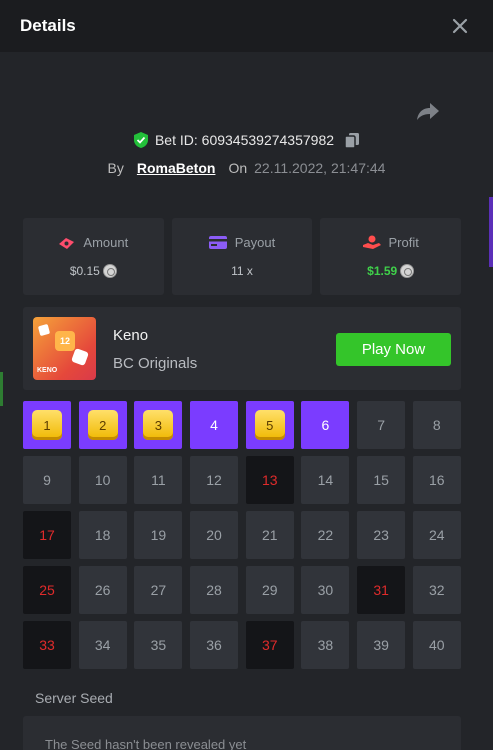  What do you see at coordinates (47, 535) in the screenshot?
I see `keno-cell: 17` at bounding box center [47, 535].